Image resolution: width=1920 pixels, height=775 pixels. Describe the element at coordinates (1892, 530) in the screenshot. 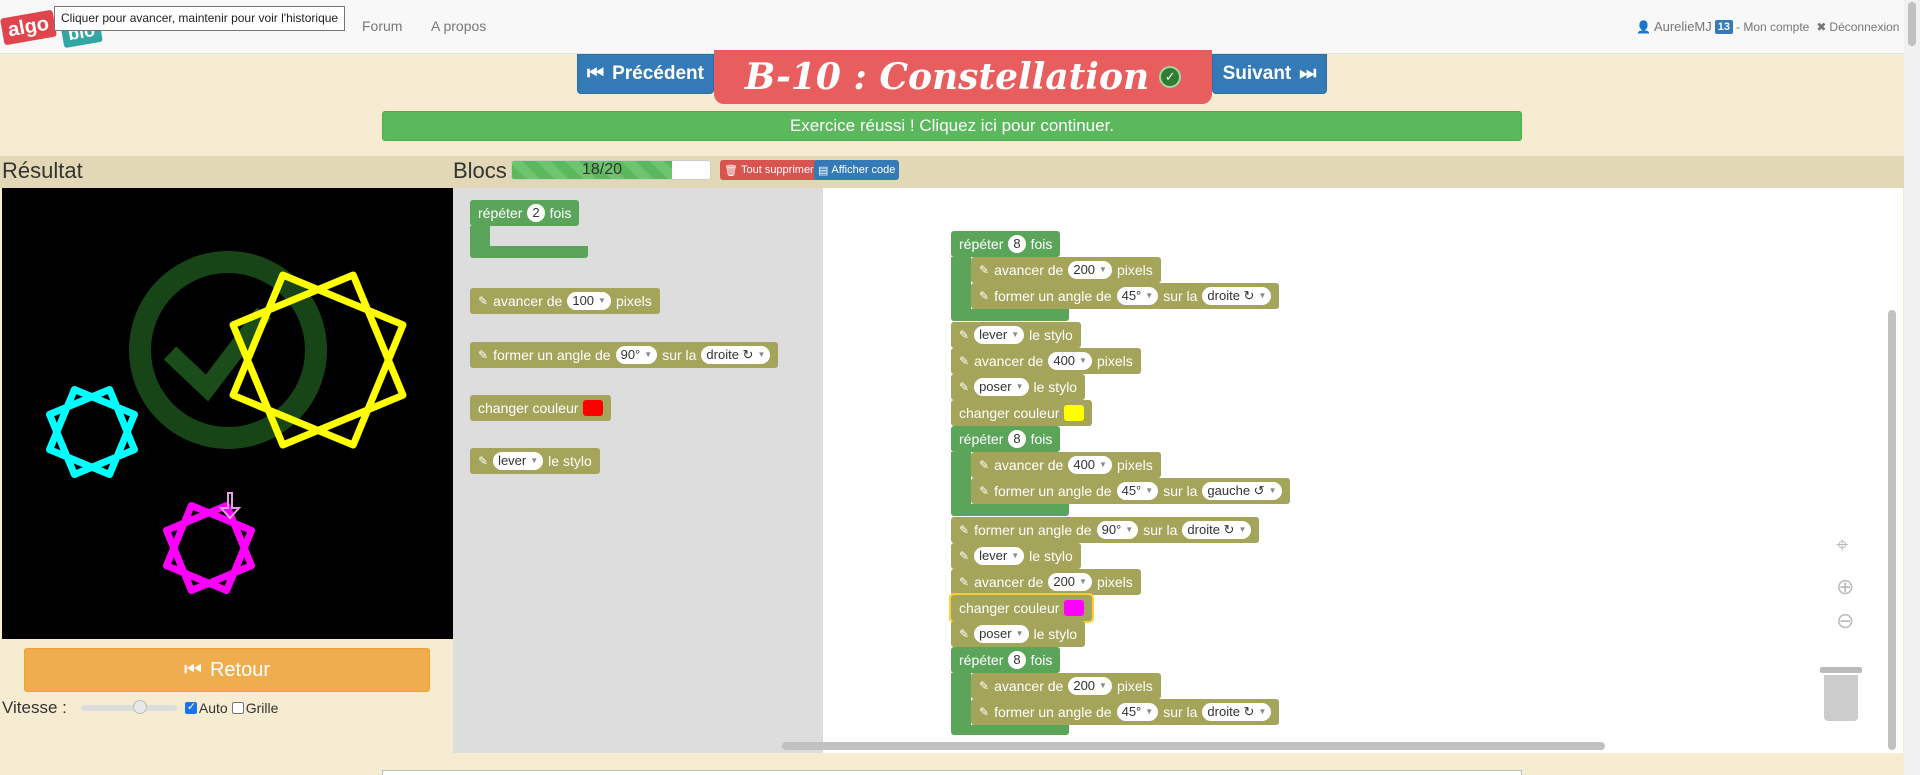

I see `workspace-vertical-scrollbar` at that location.